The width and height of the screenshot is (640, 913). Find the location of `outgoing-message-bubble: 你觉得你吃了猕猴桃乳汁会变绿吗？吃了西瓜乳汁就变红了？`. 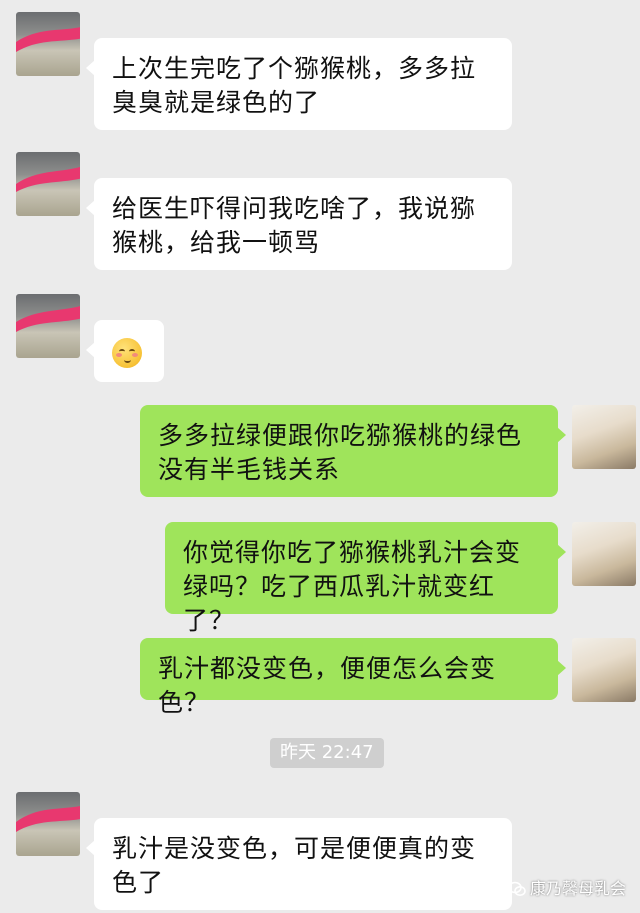

outgoing-message-bubble: 你觉得你吃了猕猴桃乳汁会变绿吗？吃了西瓜乳汁就变红了？ is located at coordinates (365, 578).